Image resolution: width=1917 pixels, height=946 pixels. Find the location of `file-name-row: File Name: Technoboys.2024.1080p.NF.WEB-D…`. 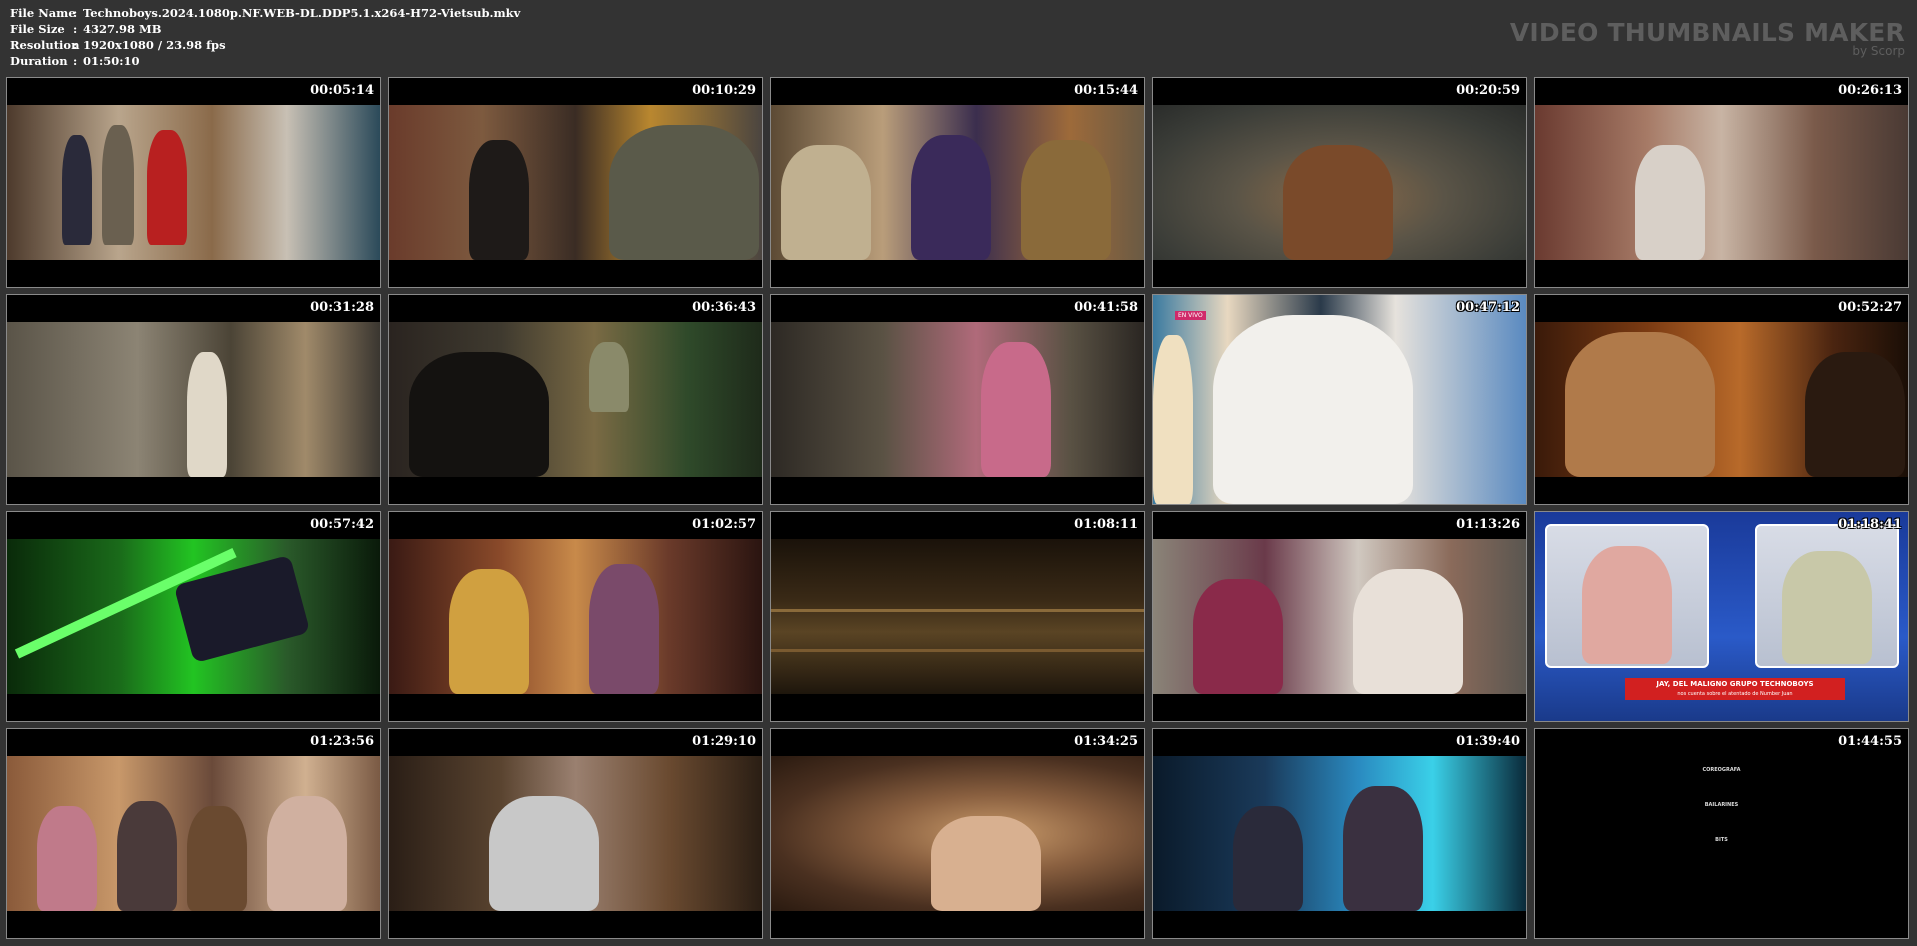

file-name-row: File Name: Technoboys.2024.1080p.NF.WEB-D… is located at coordinates (265, 14).